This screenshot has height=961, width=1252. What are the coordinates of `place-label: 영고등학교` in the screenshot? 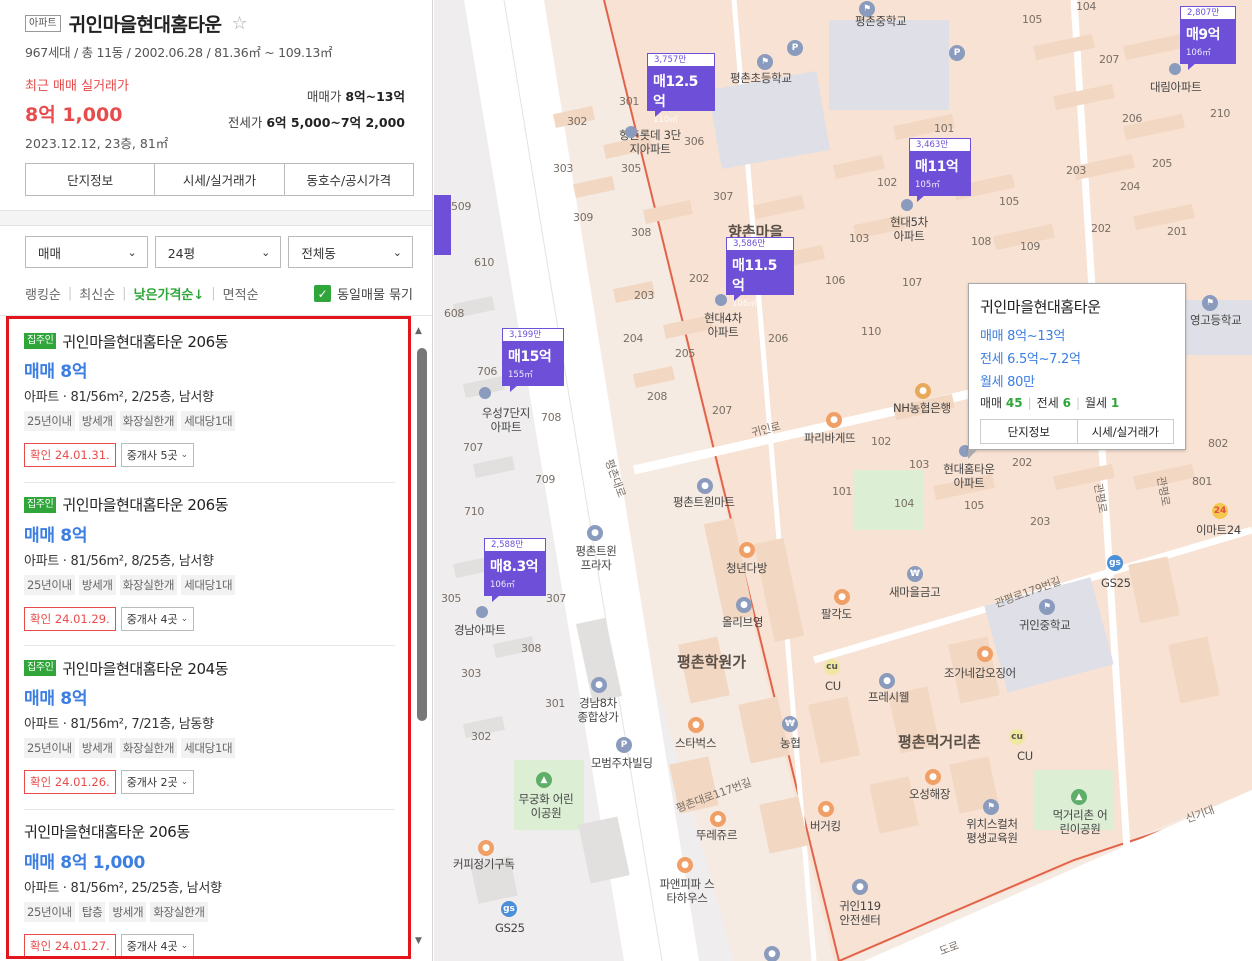 It's located at (1216, 320).